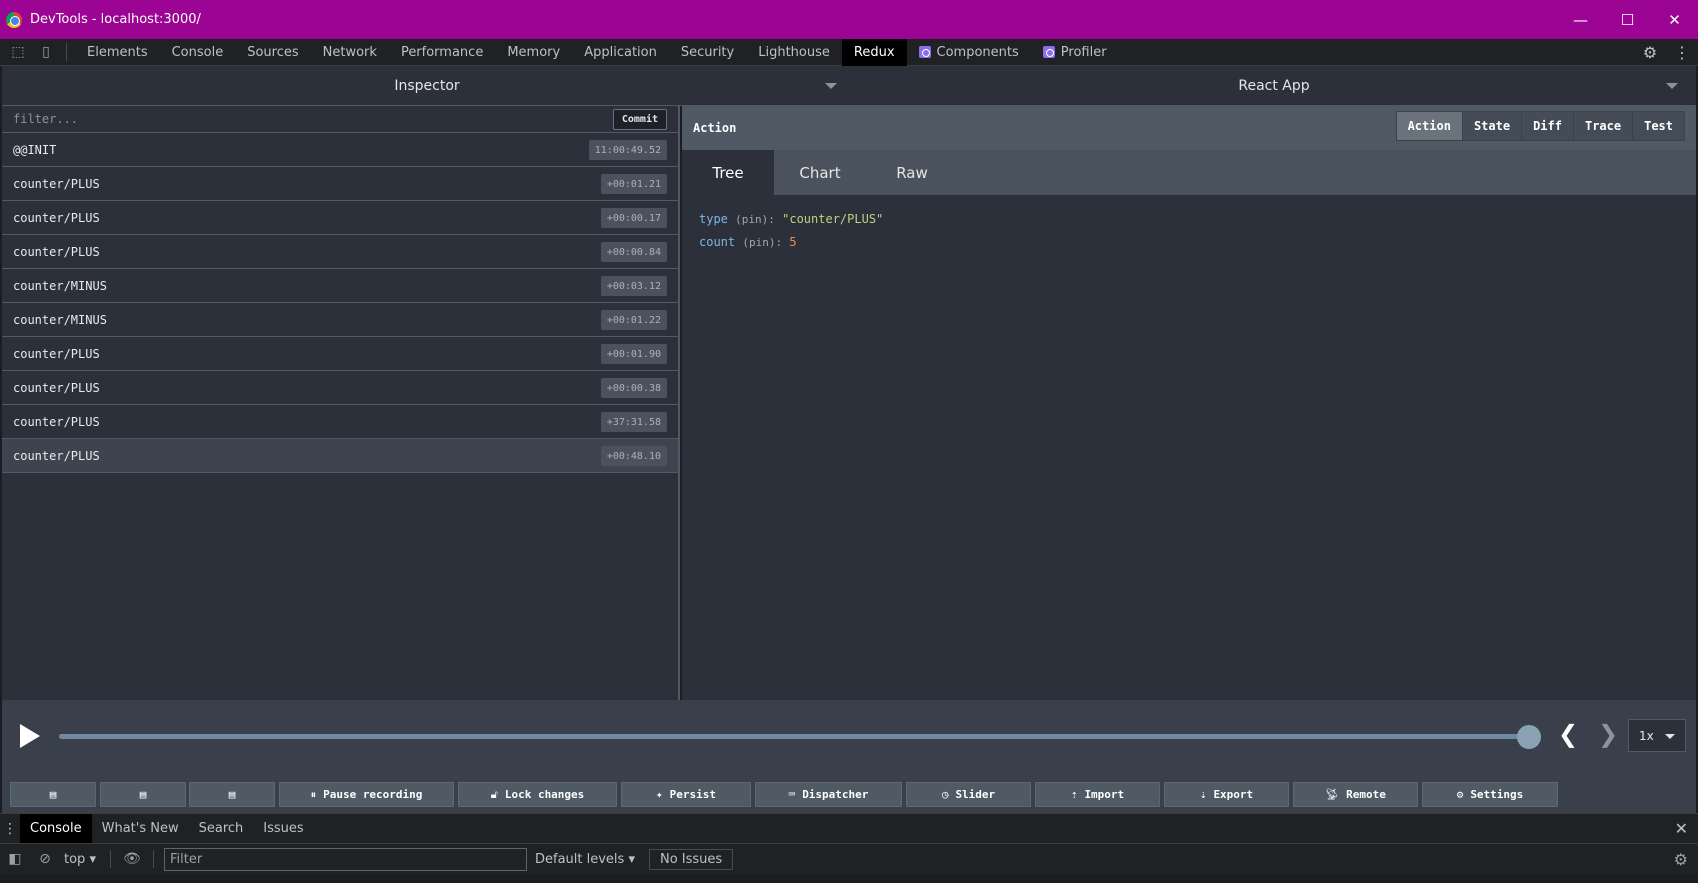 The image size is (1698, 883). I want to click on mode-button-state: State, so click(1492, 126).